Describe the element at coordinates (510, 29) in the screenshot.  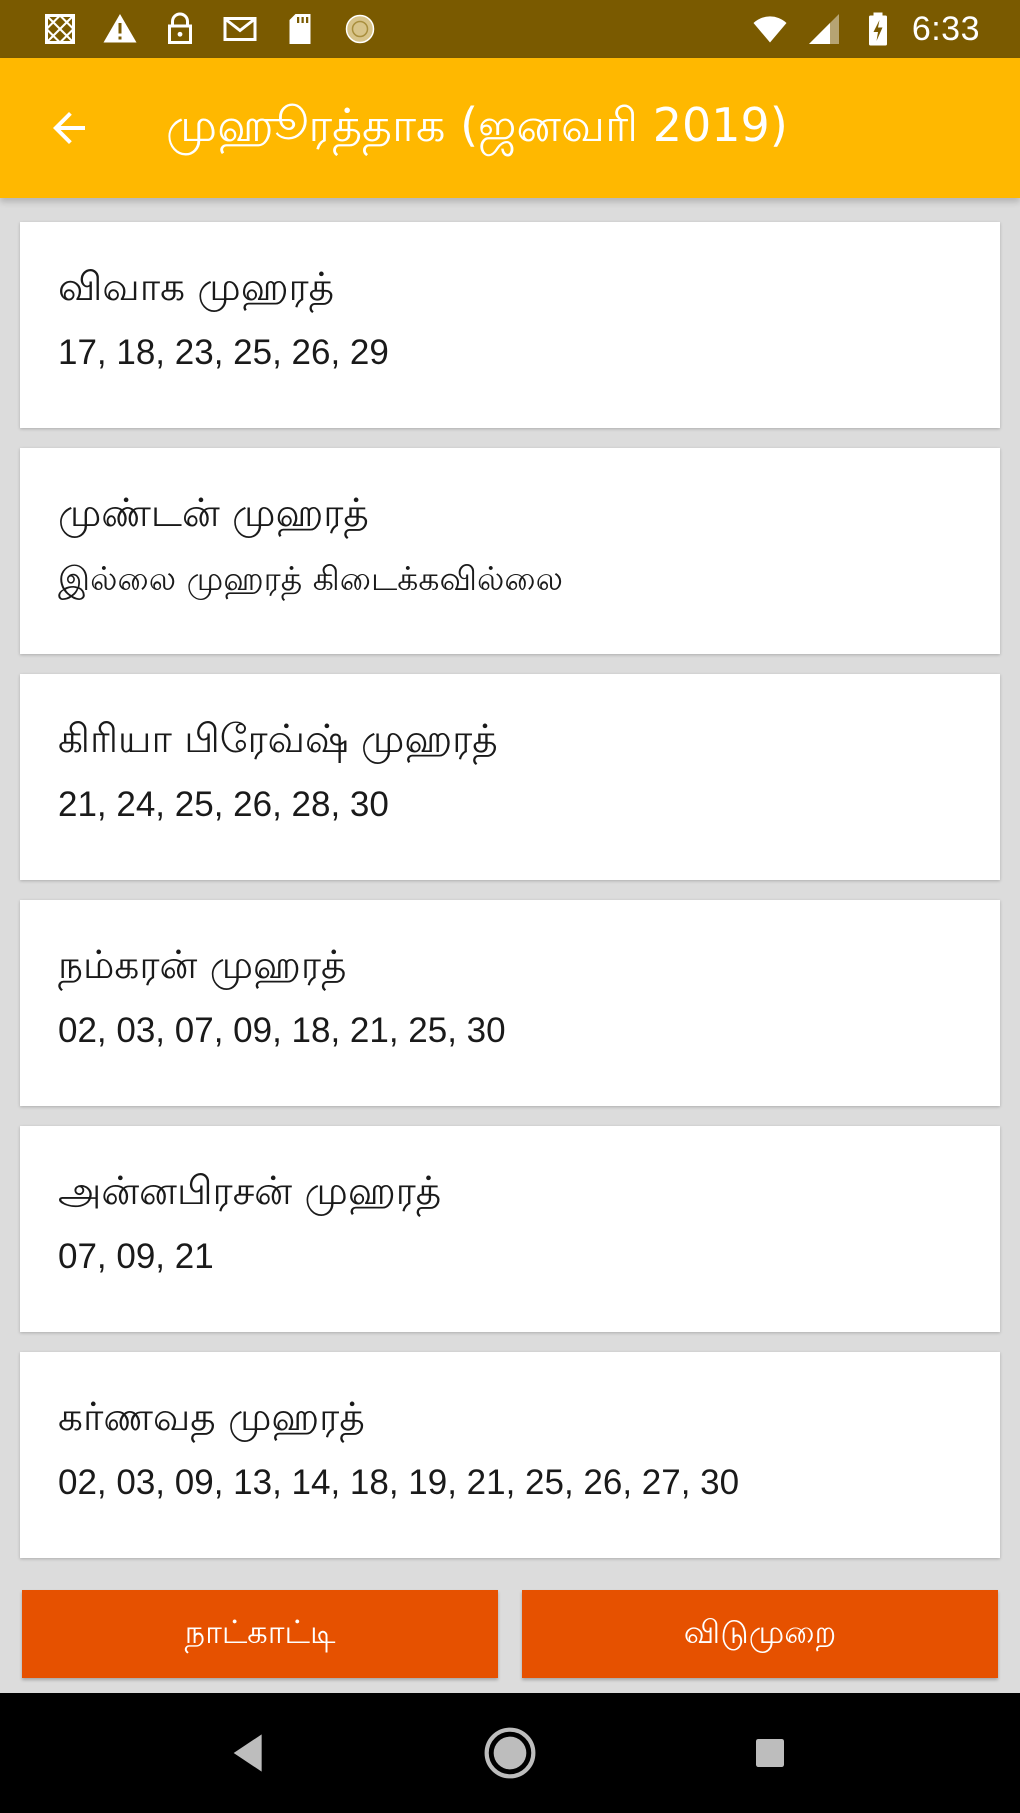
I see `status-bar: 6:33` at that location.